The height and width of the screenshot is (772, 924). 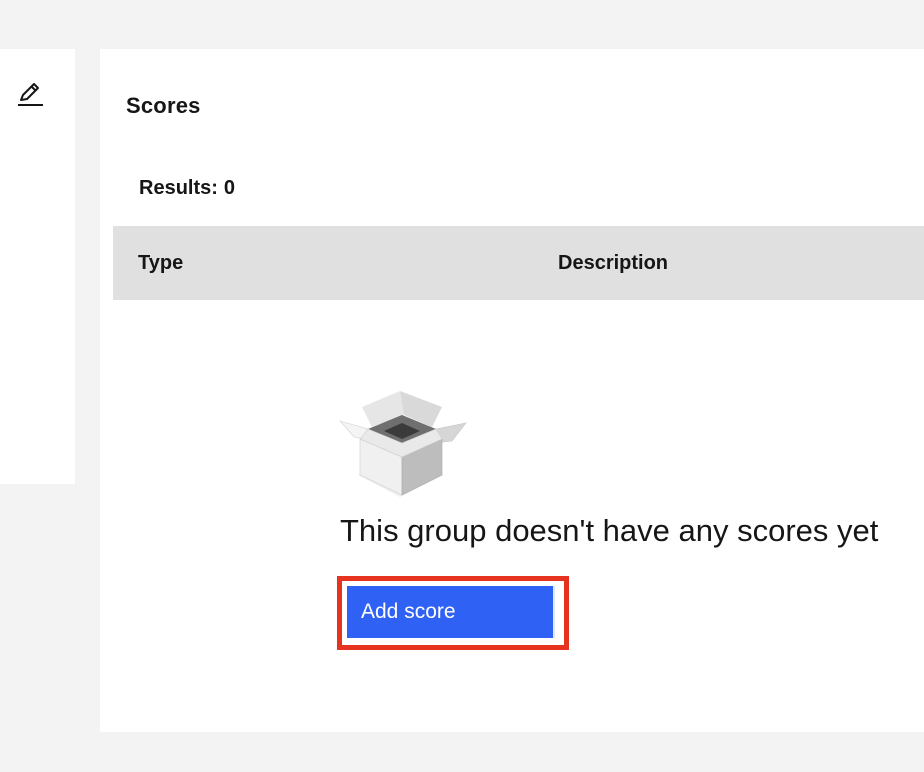 I want to click on column-header-type: Type, so click(x=160, y=263).